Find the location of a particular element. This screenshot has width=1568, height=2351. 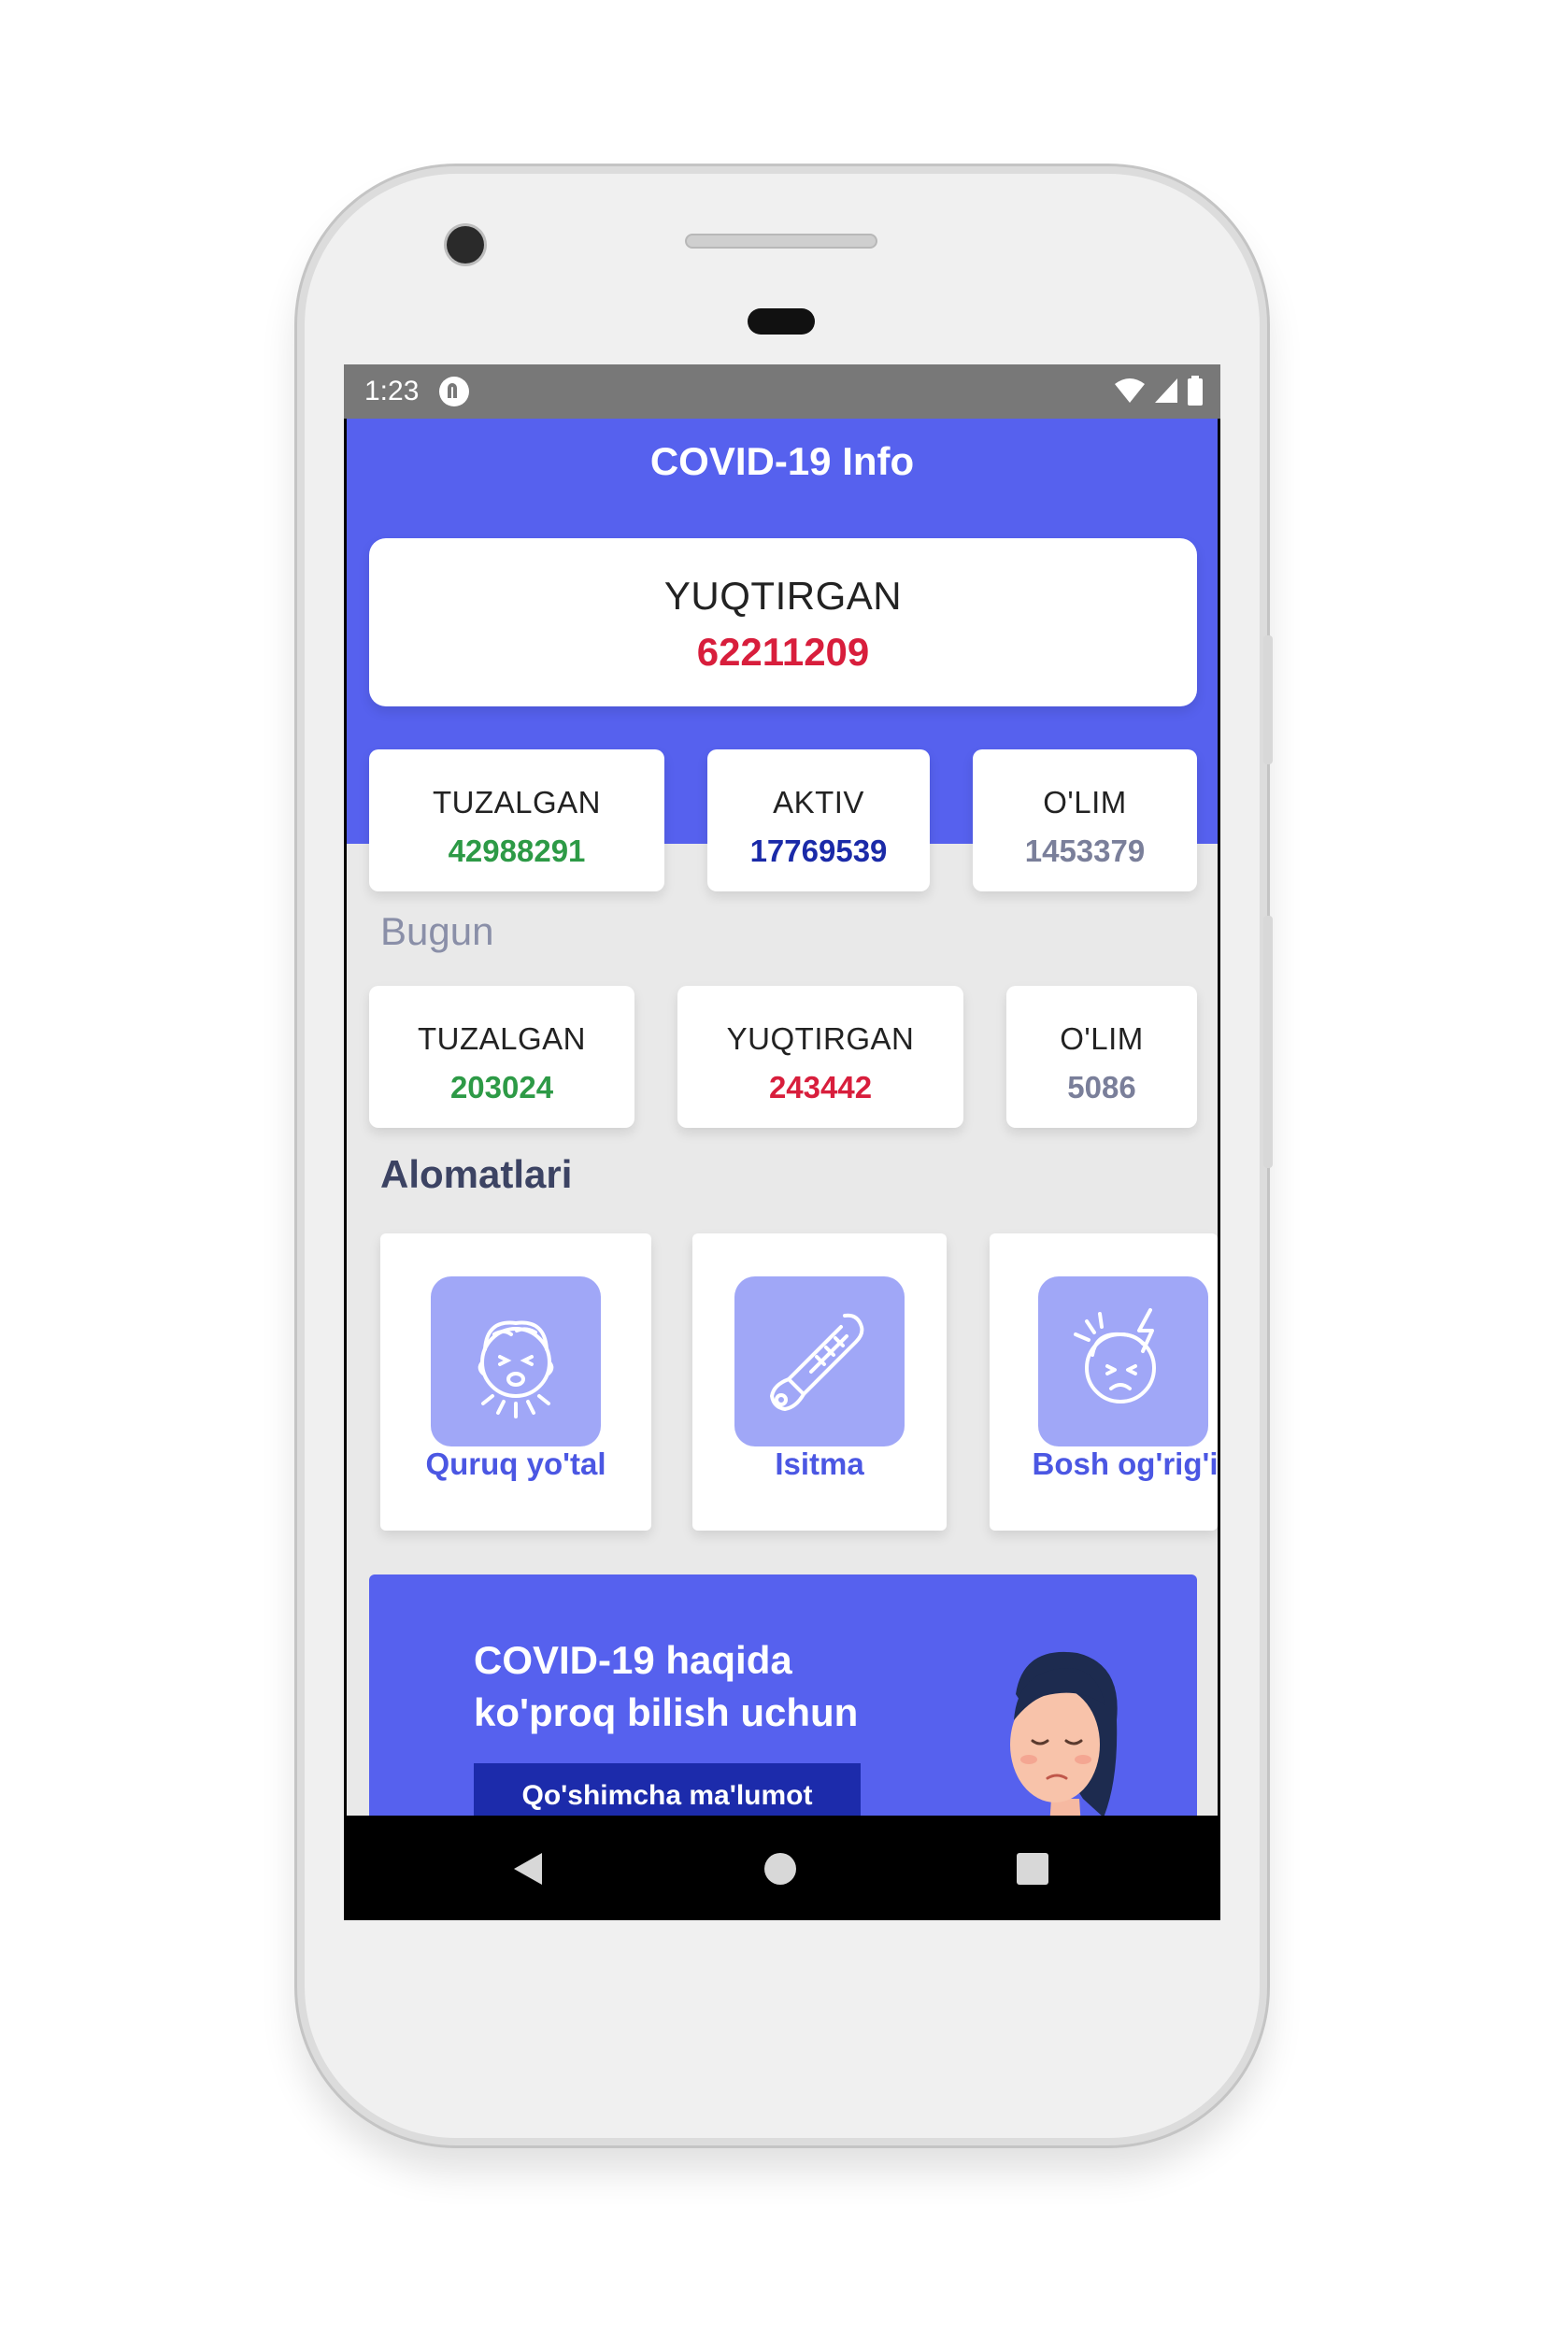

symptom-card-headache: Bosh og'rig'i is located at coordinates (1104, 1382).